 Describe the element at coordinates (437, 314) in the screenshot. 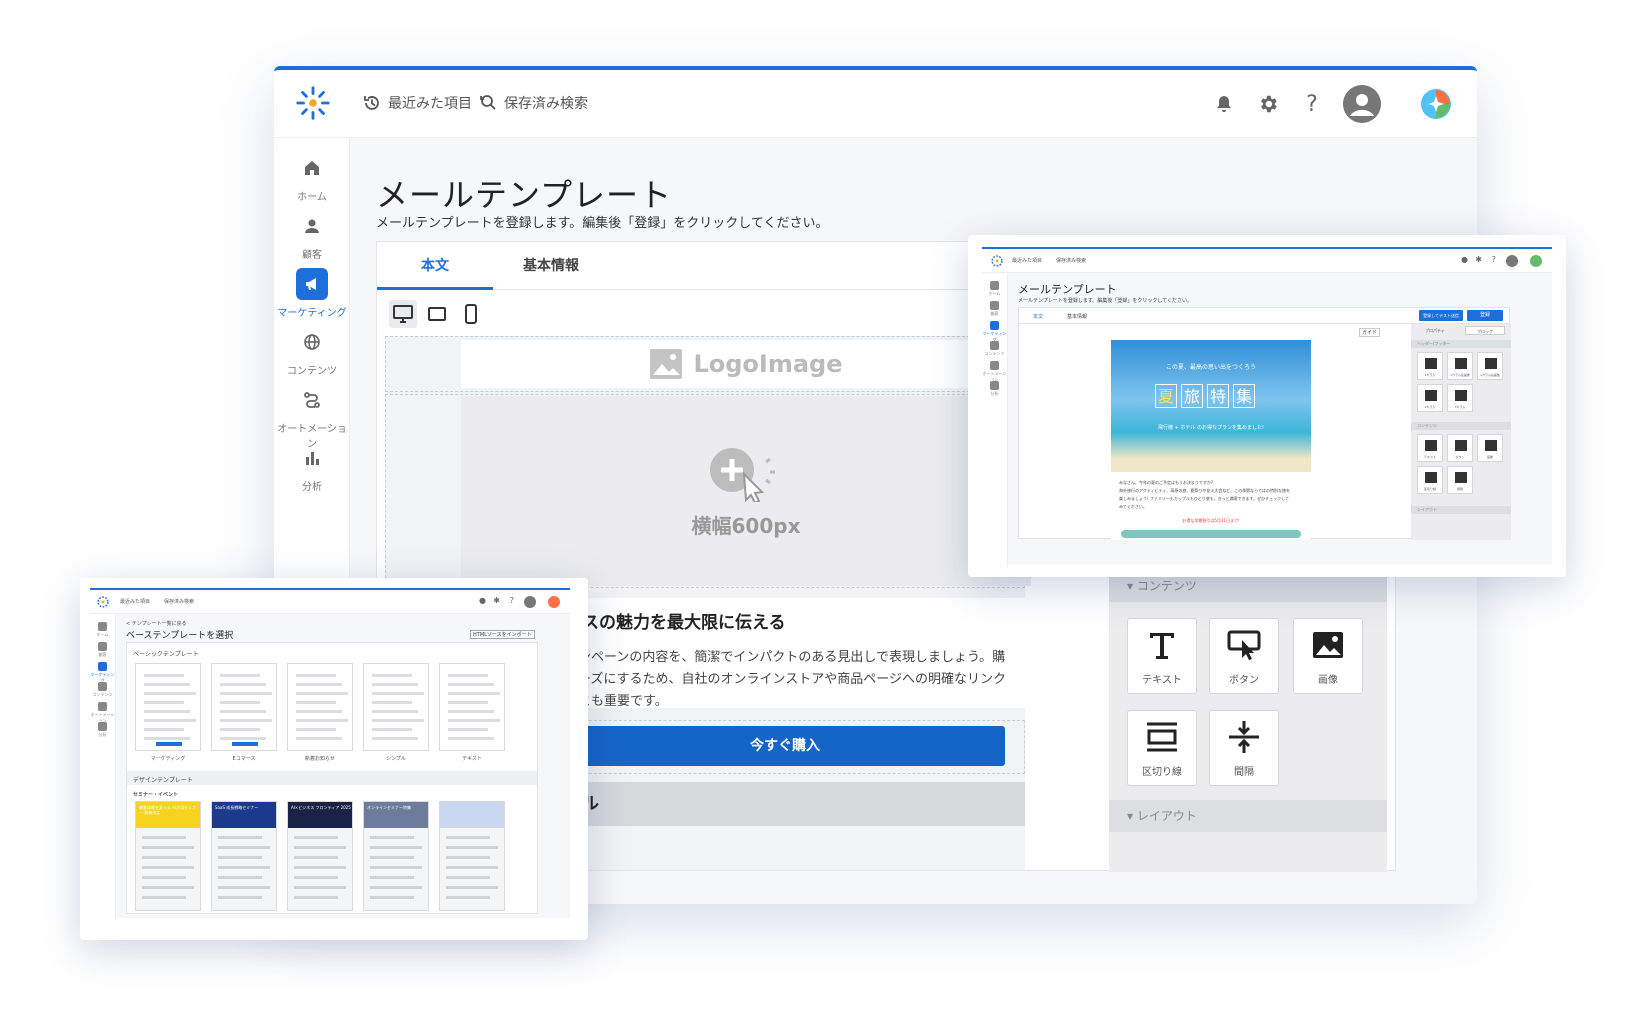

I see `tablet-icon` at that location.